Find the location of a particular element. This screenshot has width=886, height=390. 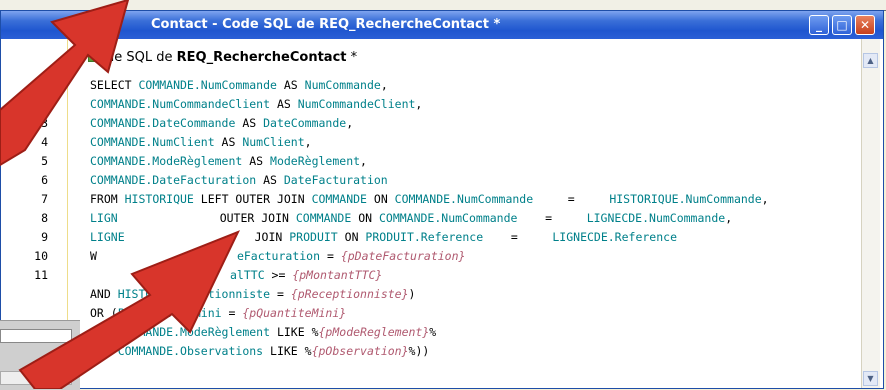

code-line: alTTC >= {pMontantTTC} is located at coordinates (306, 275).